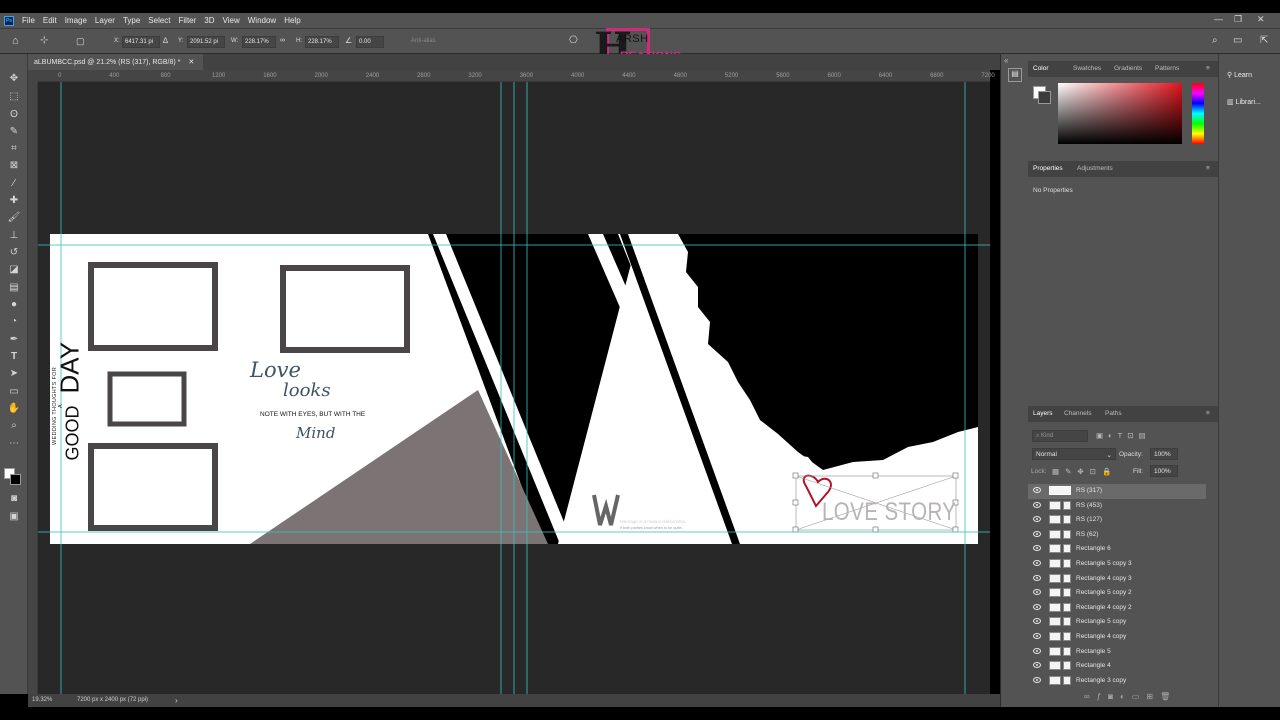  Describe the element at coordinates (9, 20) in the screenshot. I see `photoshop-logo: Ps` at that location.